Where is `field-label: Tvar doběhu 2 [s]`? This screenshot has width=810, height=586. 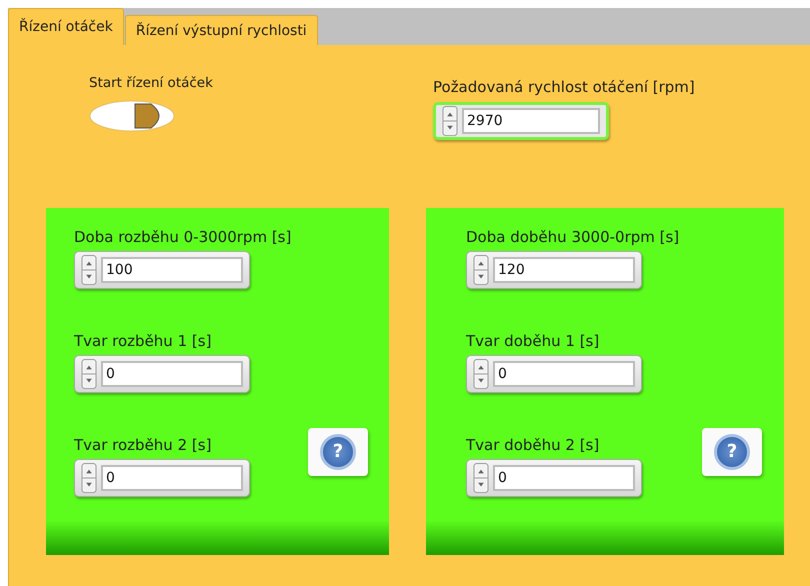 field-label: Tvar doběhu 2 [s] is located at coordinates (533, 445).